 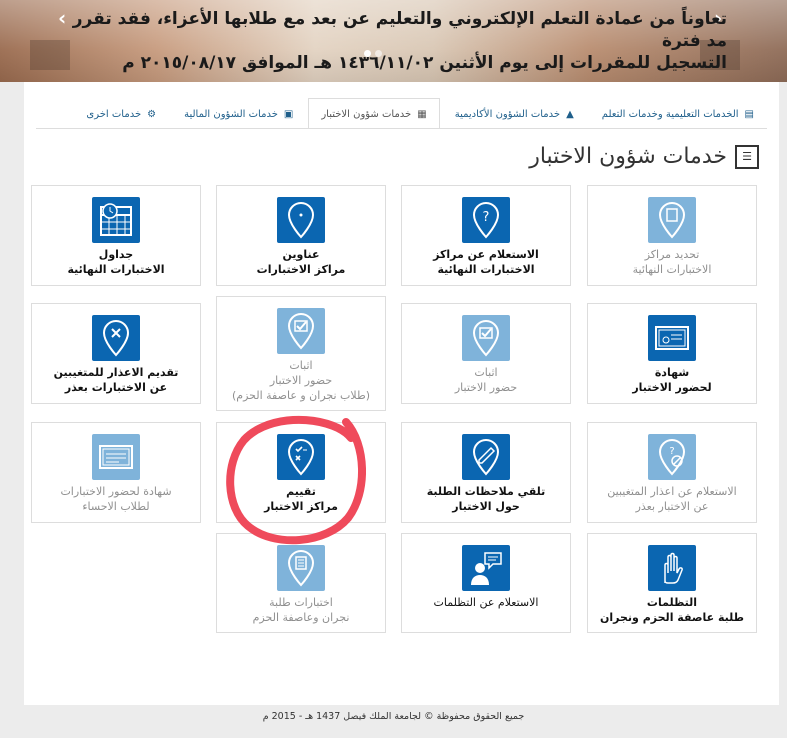 What do you see at coordinates (486, 506) in the screenshot?
I see `card-line: حول الاختبار` at bounding box center [486, 506].